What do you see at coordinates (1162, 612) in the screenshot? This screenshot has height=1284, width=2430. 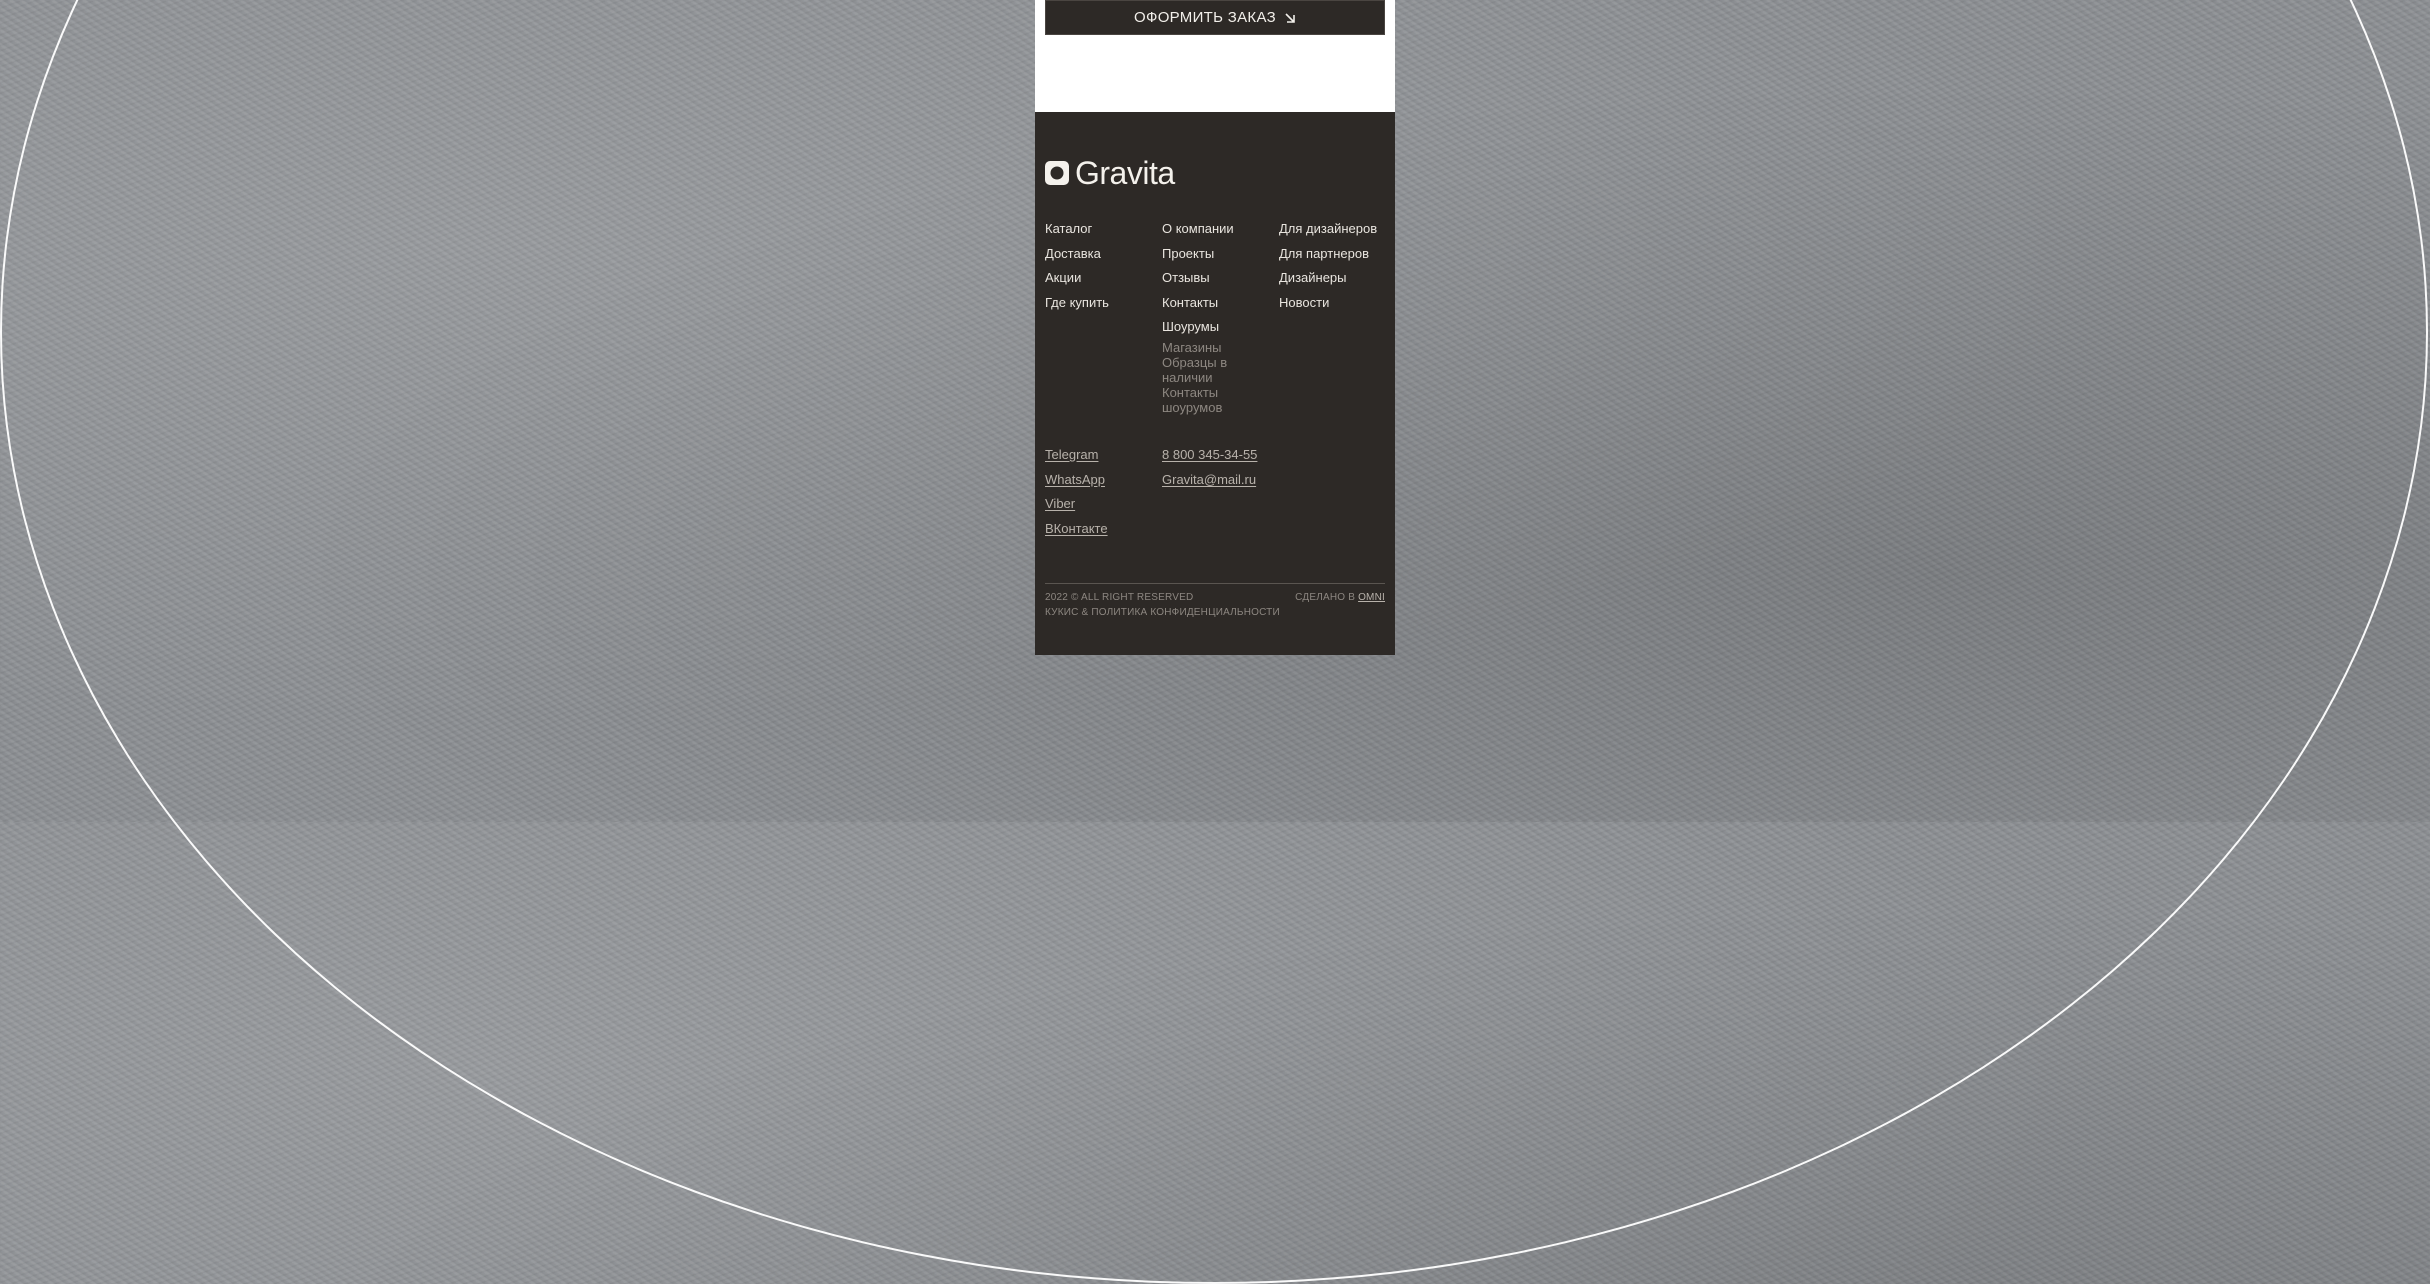 I see `privacy-policy-link: КУКИС & ПОЛИТИКА КОНФИДЕНЦИАЛЬНОСТИ` at bounding box center [1162, 612].